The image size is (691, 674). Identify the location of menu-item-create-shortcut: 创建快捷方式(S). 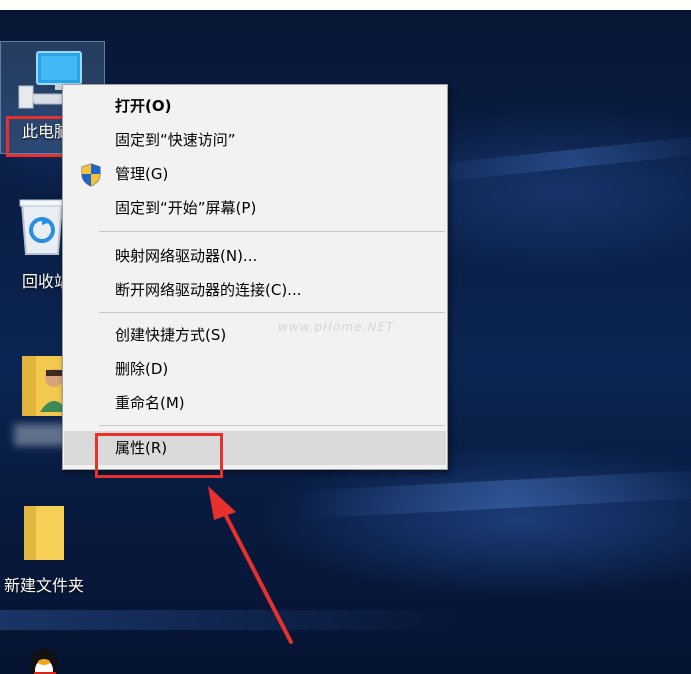
(255, 335).